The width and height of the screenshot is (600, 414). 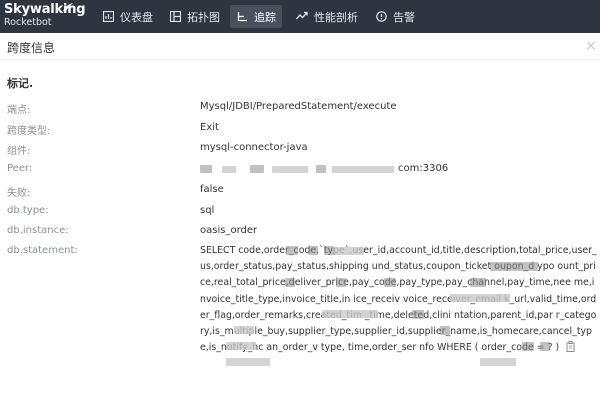 What do you see at coordinates (108, 17) in the screenshot?
I see `dashboard-icon` at bounding box center [108, 17].